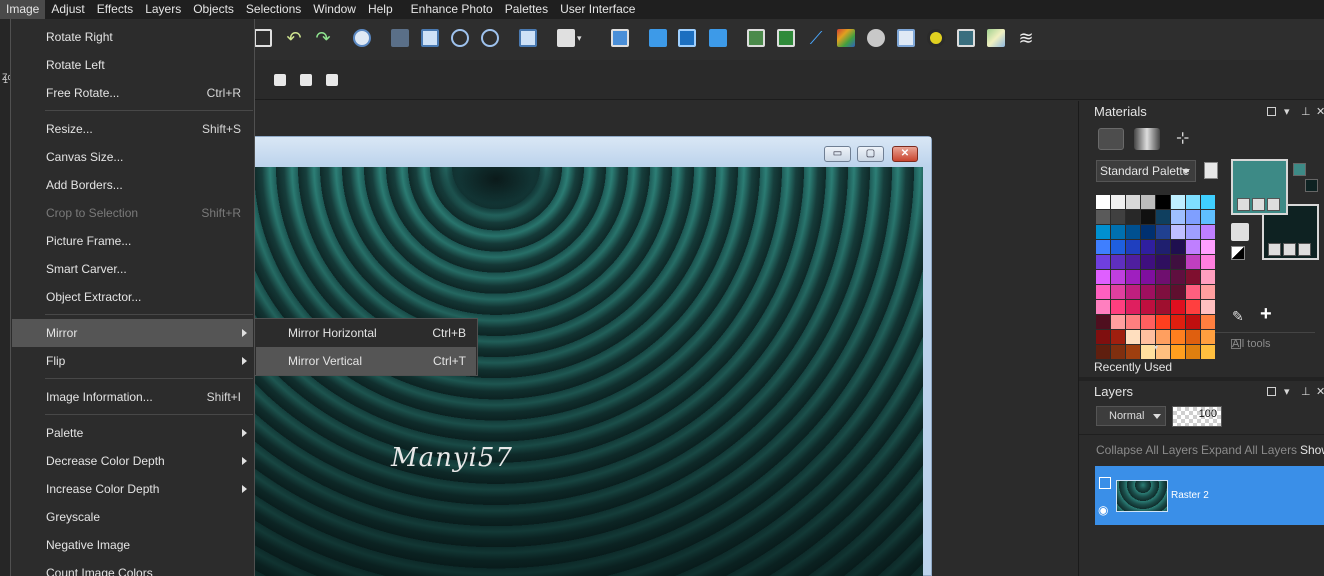  Describe the element at coordinates (1197, 416) in the screenshot. I see `opacity-field: 100` at that location.